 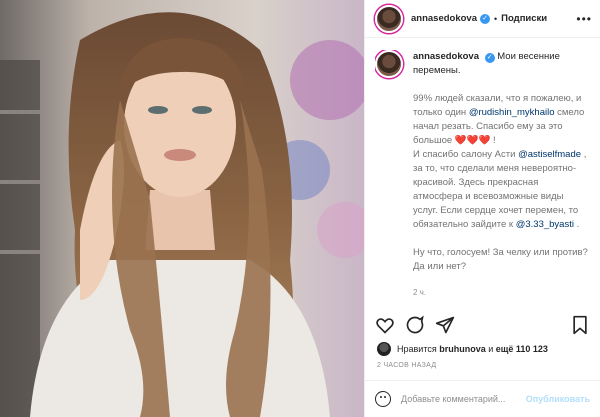 I want to click on liker-username: bruhunova, so click(x=462, y=349).